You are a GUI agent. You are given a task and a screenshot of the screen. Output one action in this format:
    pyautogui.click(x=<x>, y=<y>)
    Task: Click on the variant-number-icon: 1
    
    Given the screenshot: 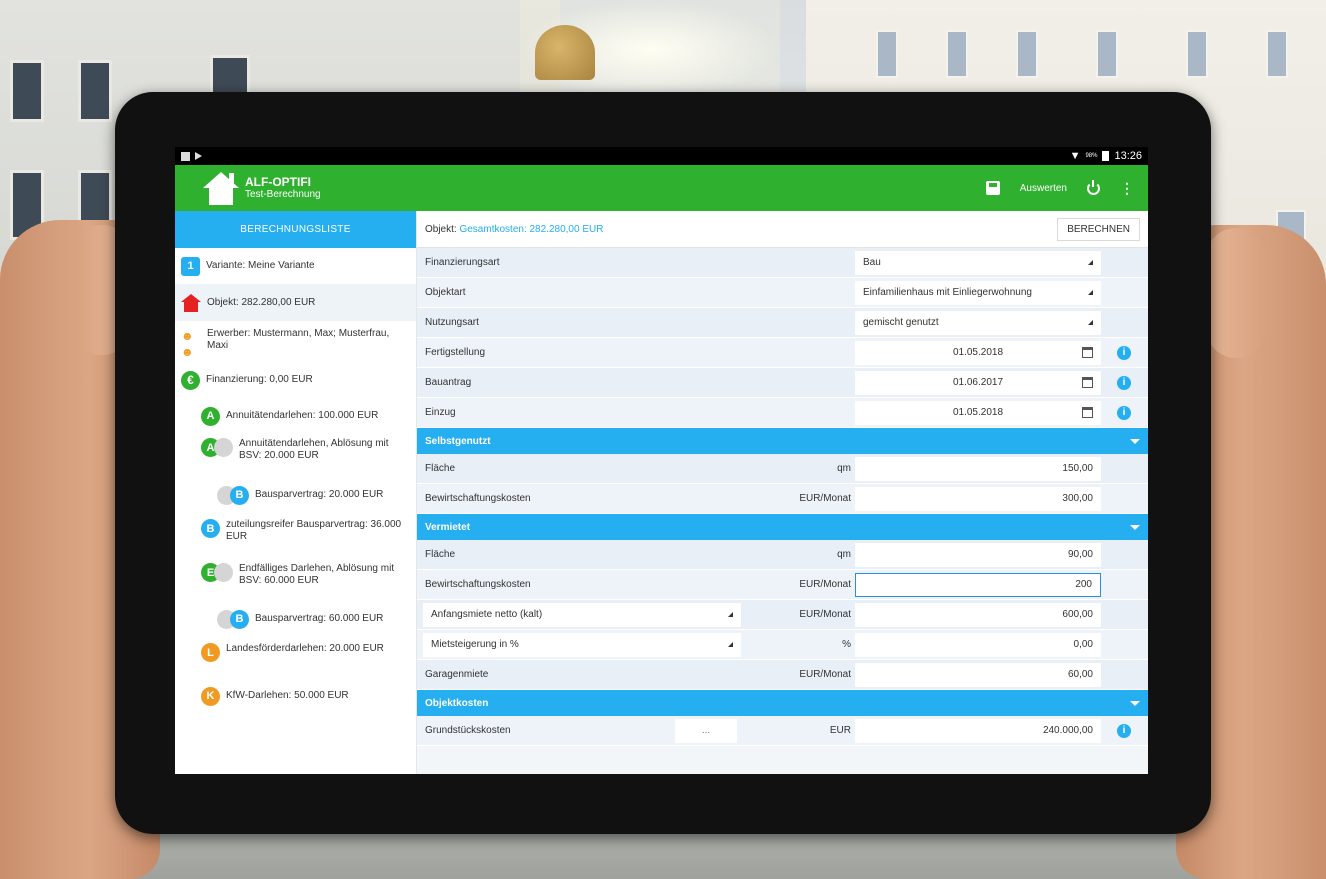 What is the action you would take?
    pyautogui.click(x=190, y=266)
    